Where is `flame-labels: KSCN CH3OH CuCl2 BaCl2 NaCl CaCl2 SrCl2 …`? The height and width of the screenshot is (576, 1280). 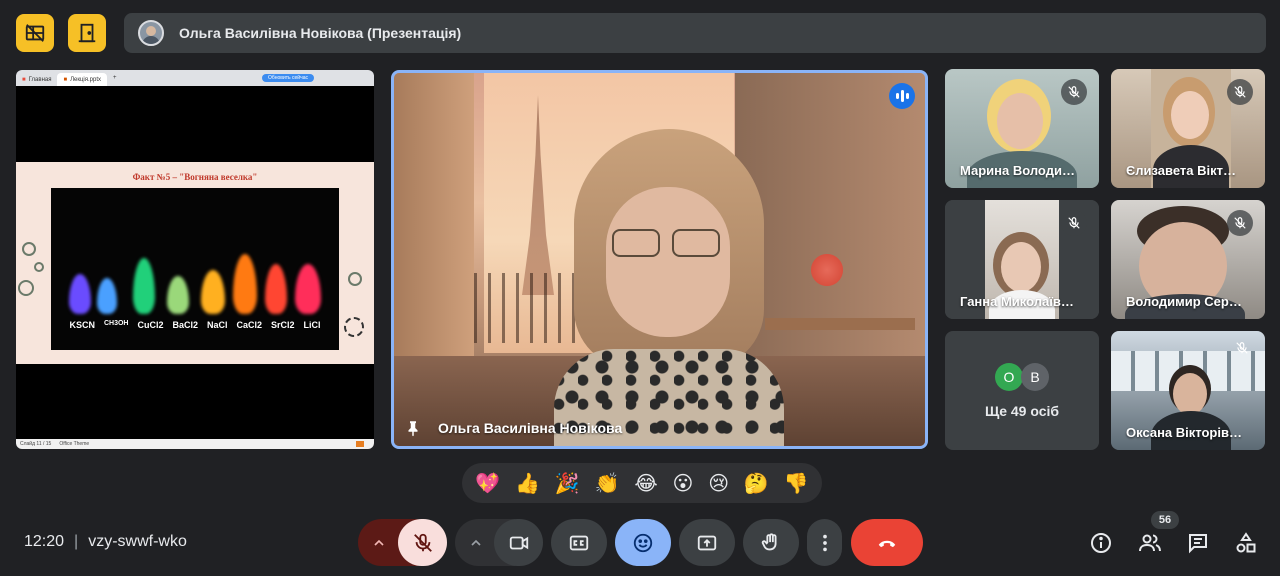 flame-labels: KSCN CH3OH CuCl2 BaCl2 NaCl CaCl2 SrCl2 … is located at coordinates (195, 325).